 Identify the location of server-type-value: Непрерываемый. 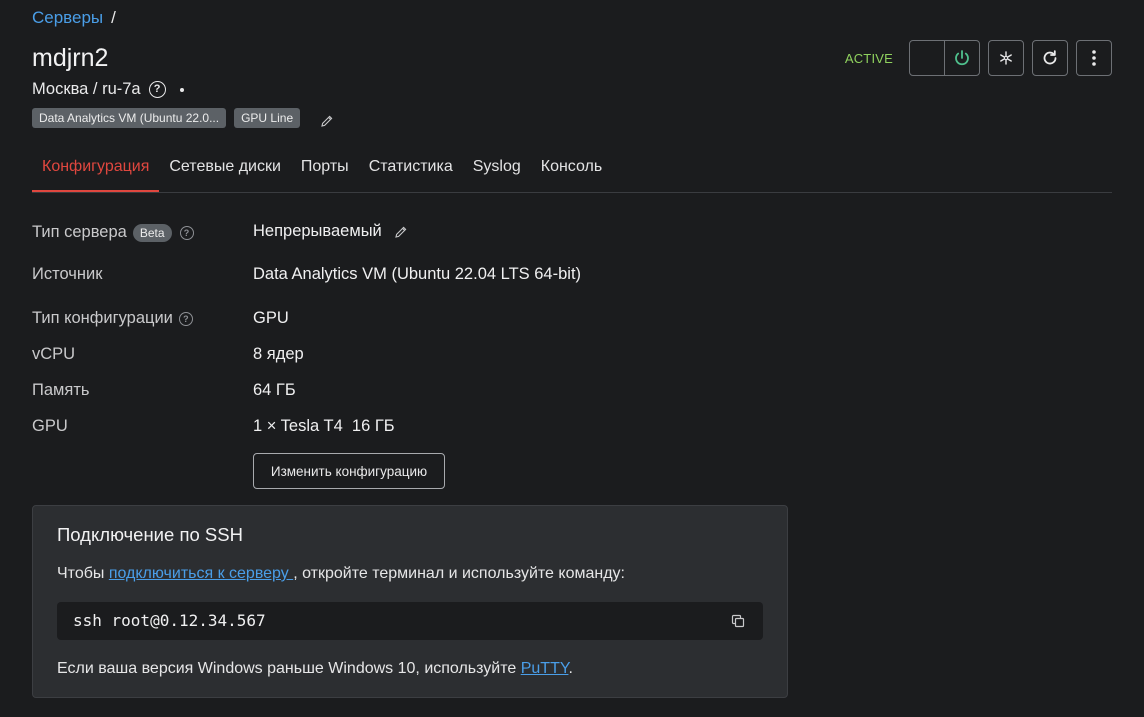
(330, 231).